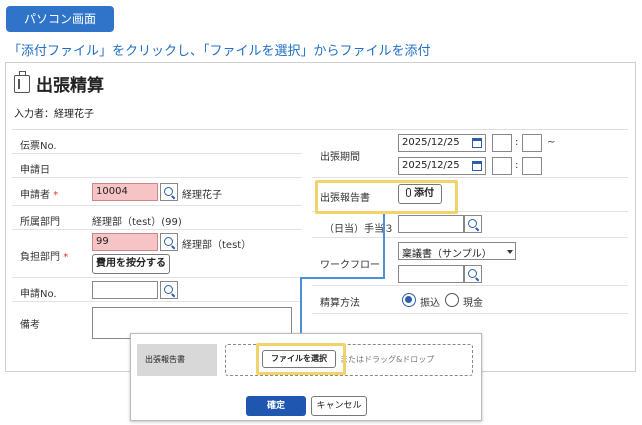 This screenshot has height=425, width=642. I want to click on period-end-hour, so click(502, 166).